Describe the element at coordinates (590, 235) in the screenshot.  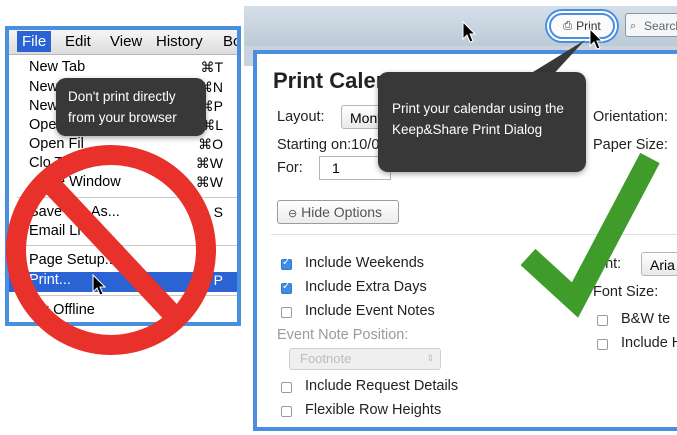
I see `checkmark-icon` at that location.